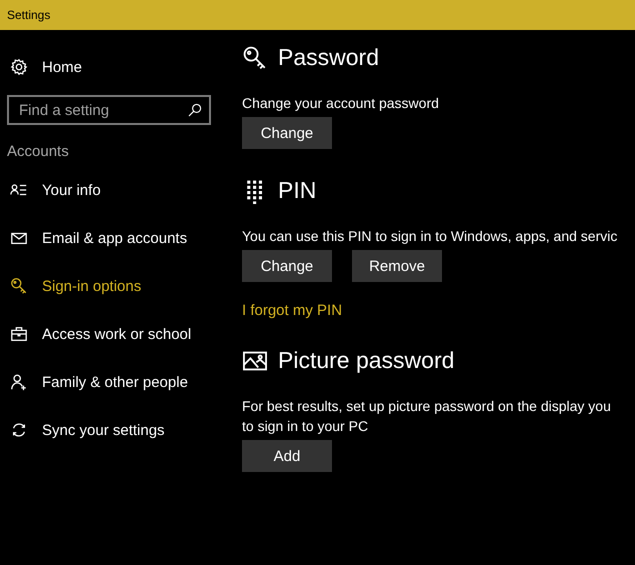 The width and height of the screenshot is (635, 565). I want to click on person-add-icon, so click(19, 382).